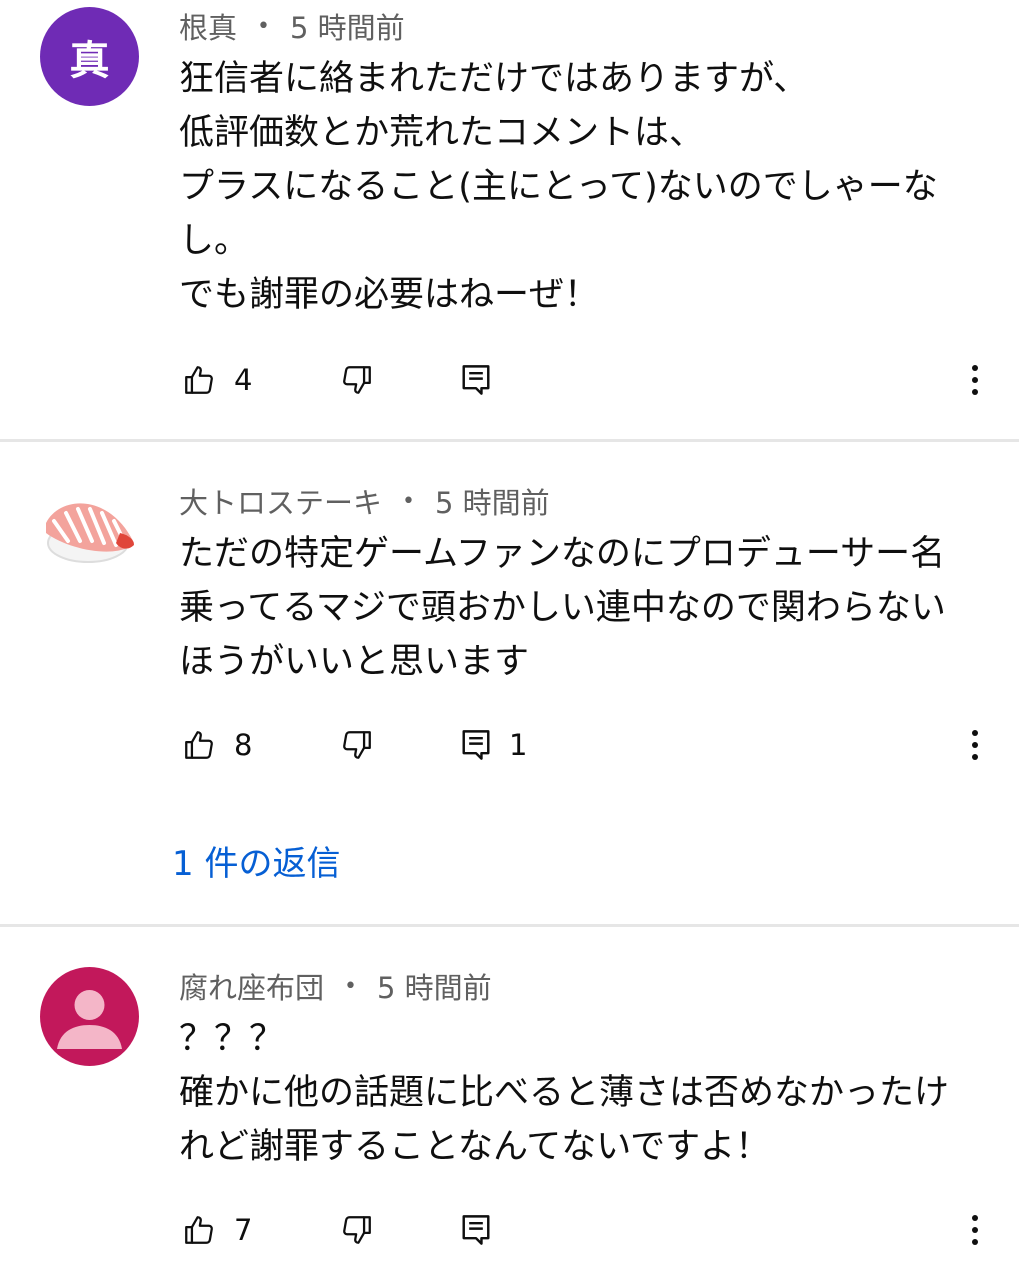 The image size is (1019, 1280). I want to click on sushi-icon, so click(90, 533).